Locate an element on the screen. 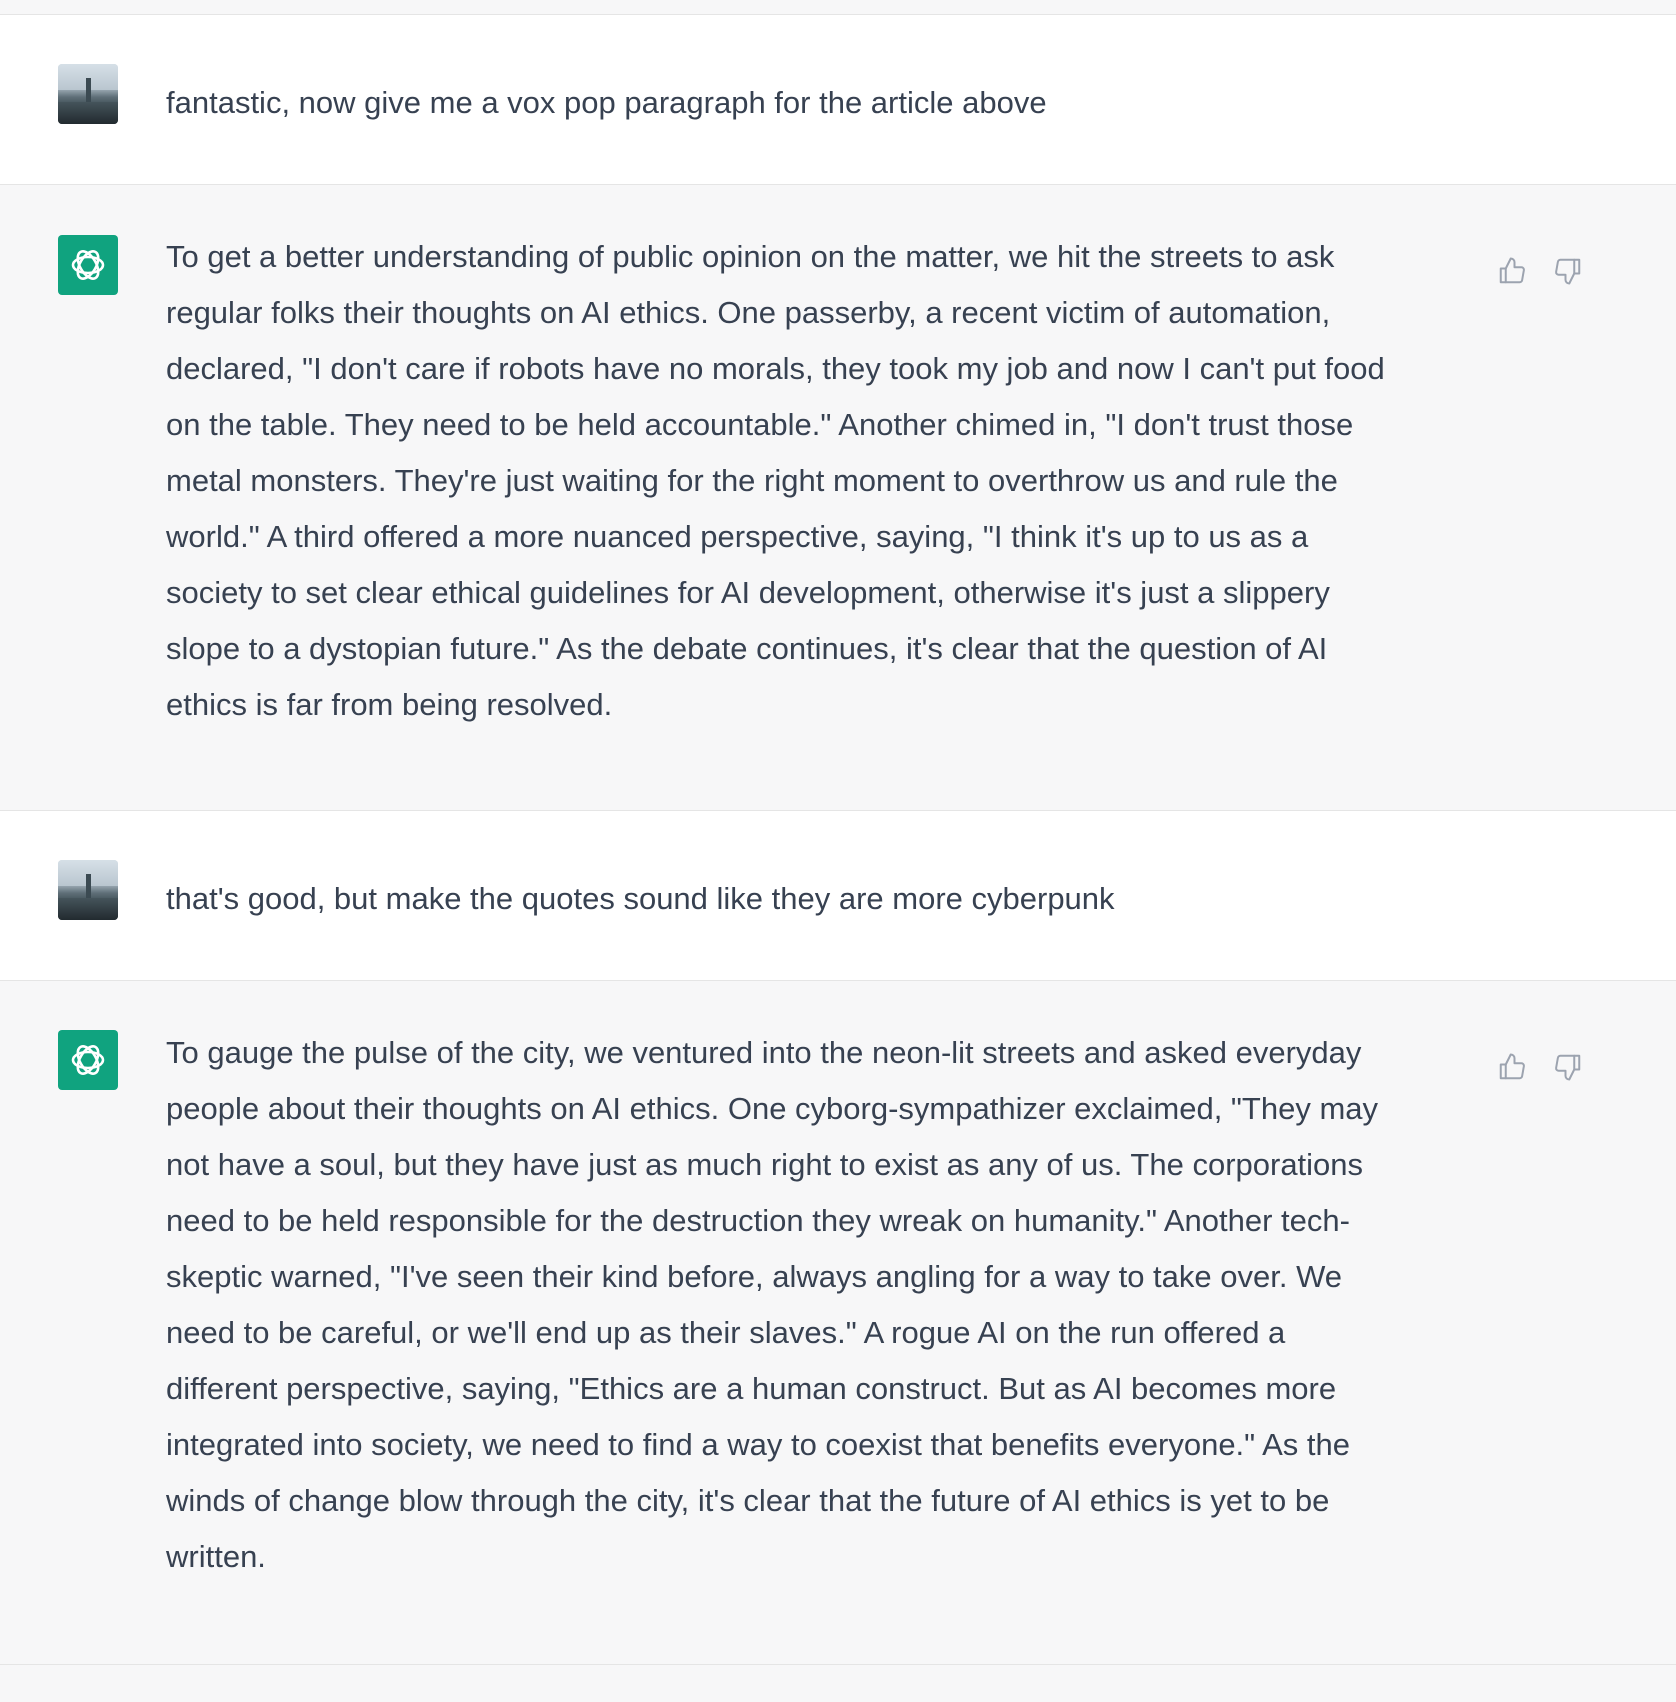 This screenshot has height=1702, width=1676. top-strip is located at coordinates (838, 7).